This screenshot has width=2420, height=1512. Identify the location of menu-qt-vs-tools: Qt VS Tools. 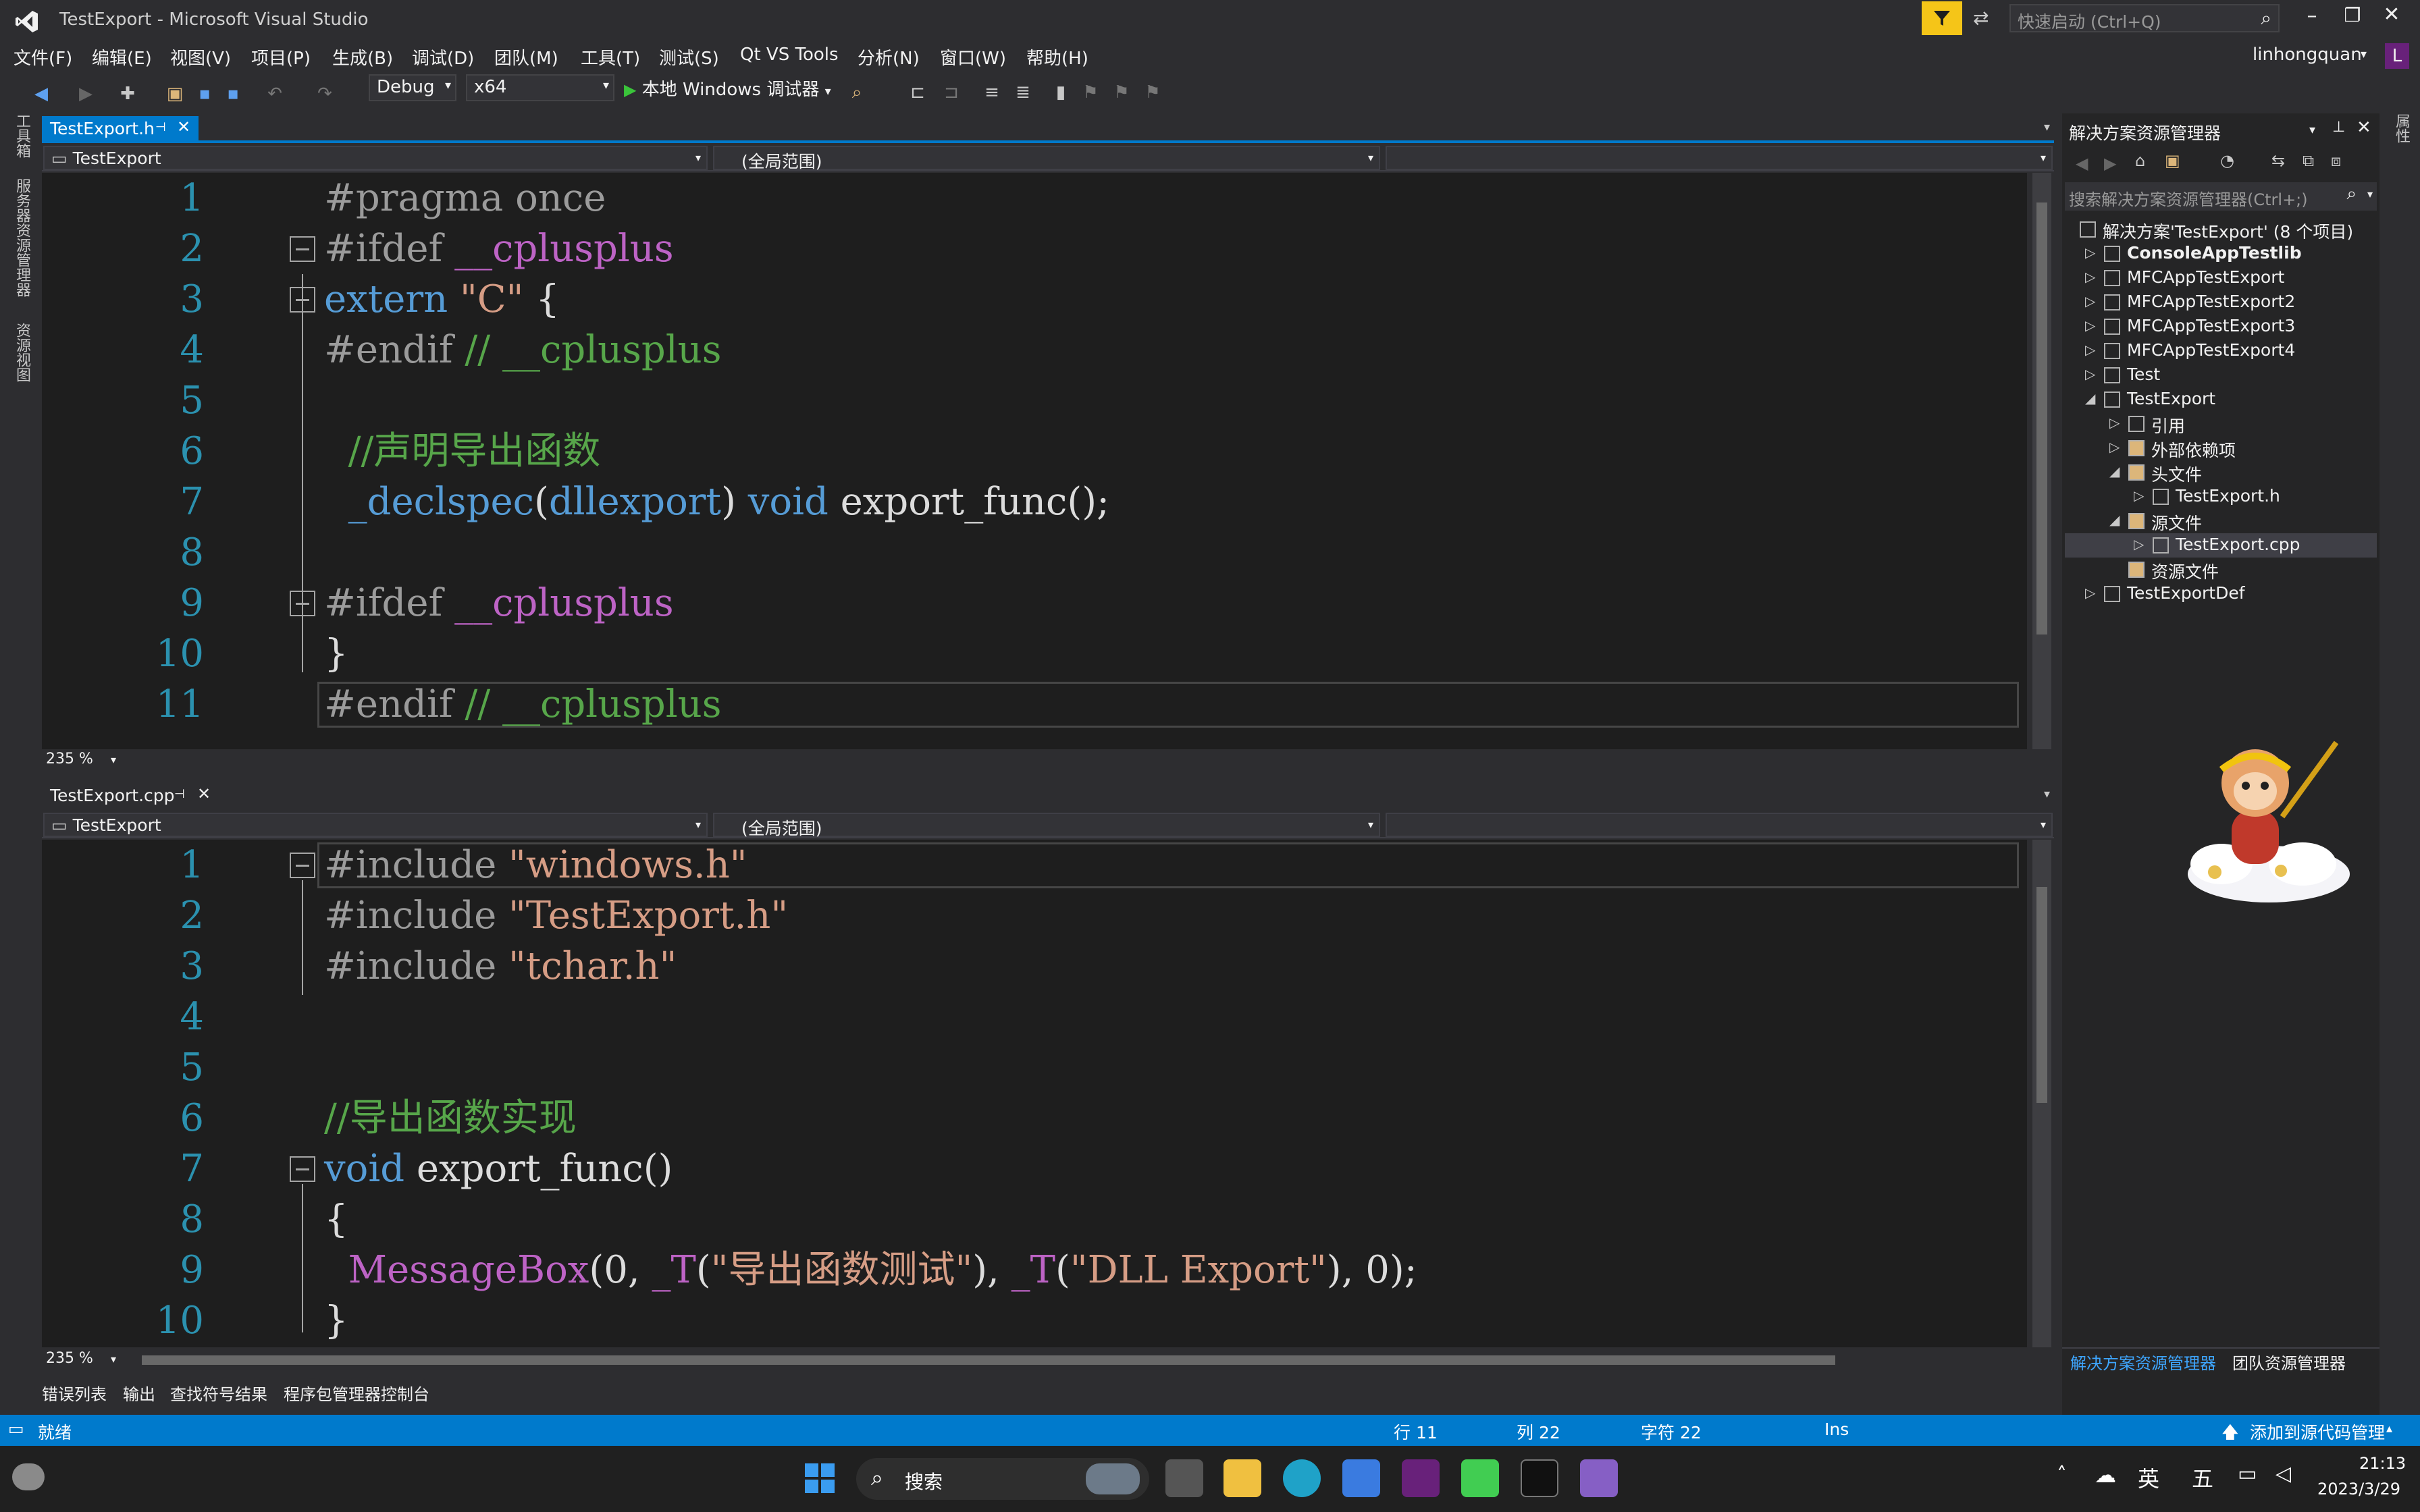
(789, 55).